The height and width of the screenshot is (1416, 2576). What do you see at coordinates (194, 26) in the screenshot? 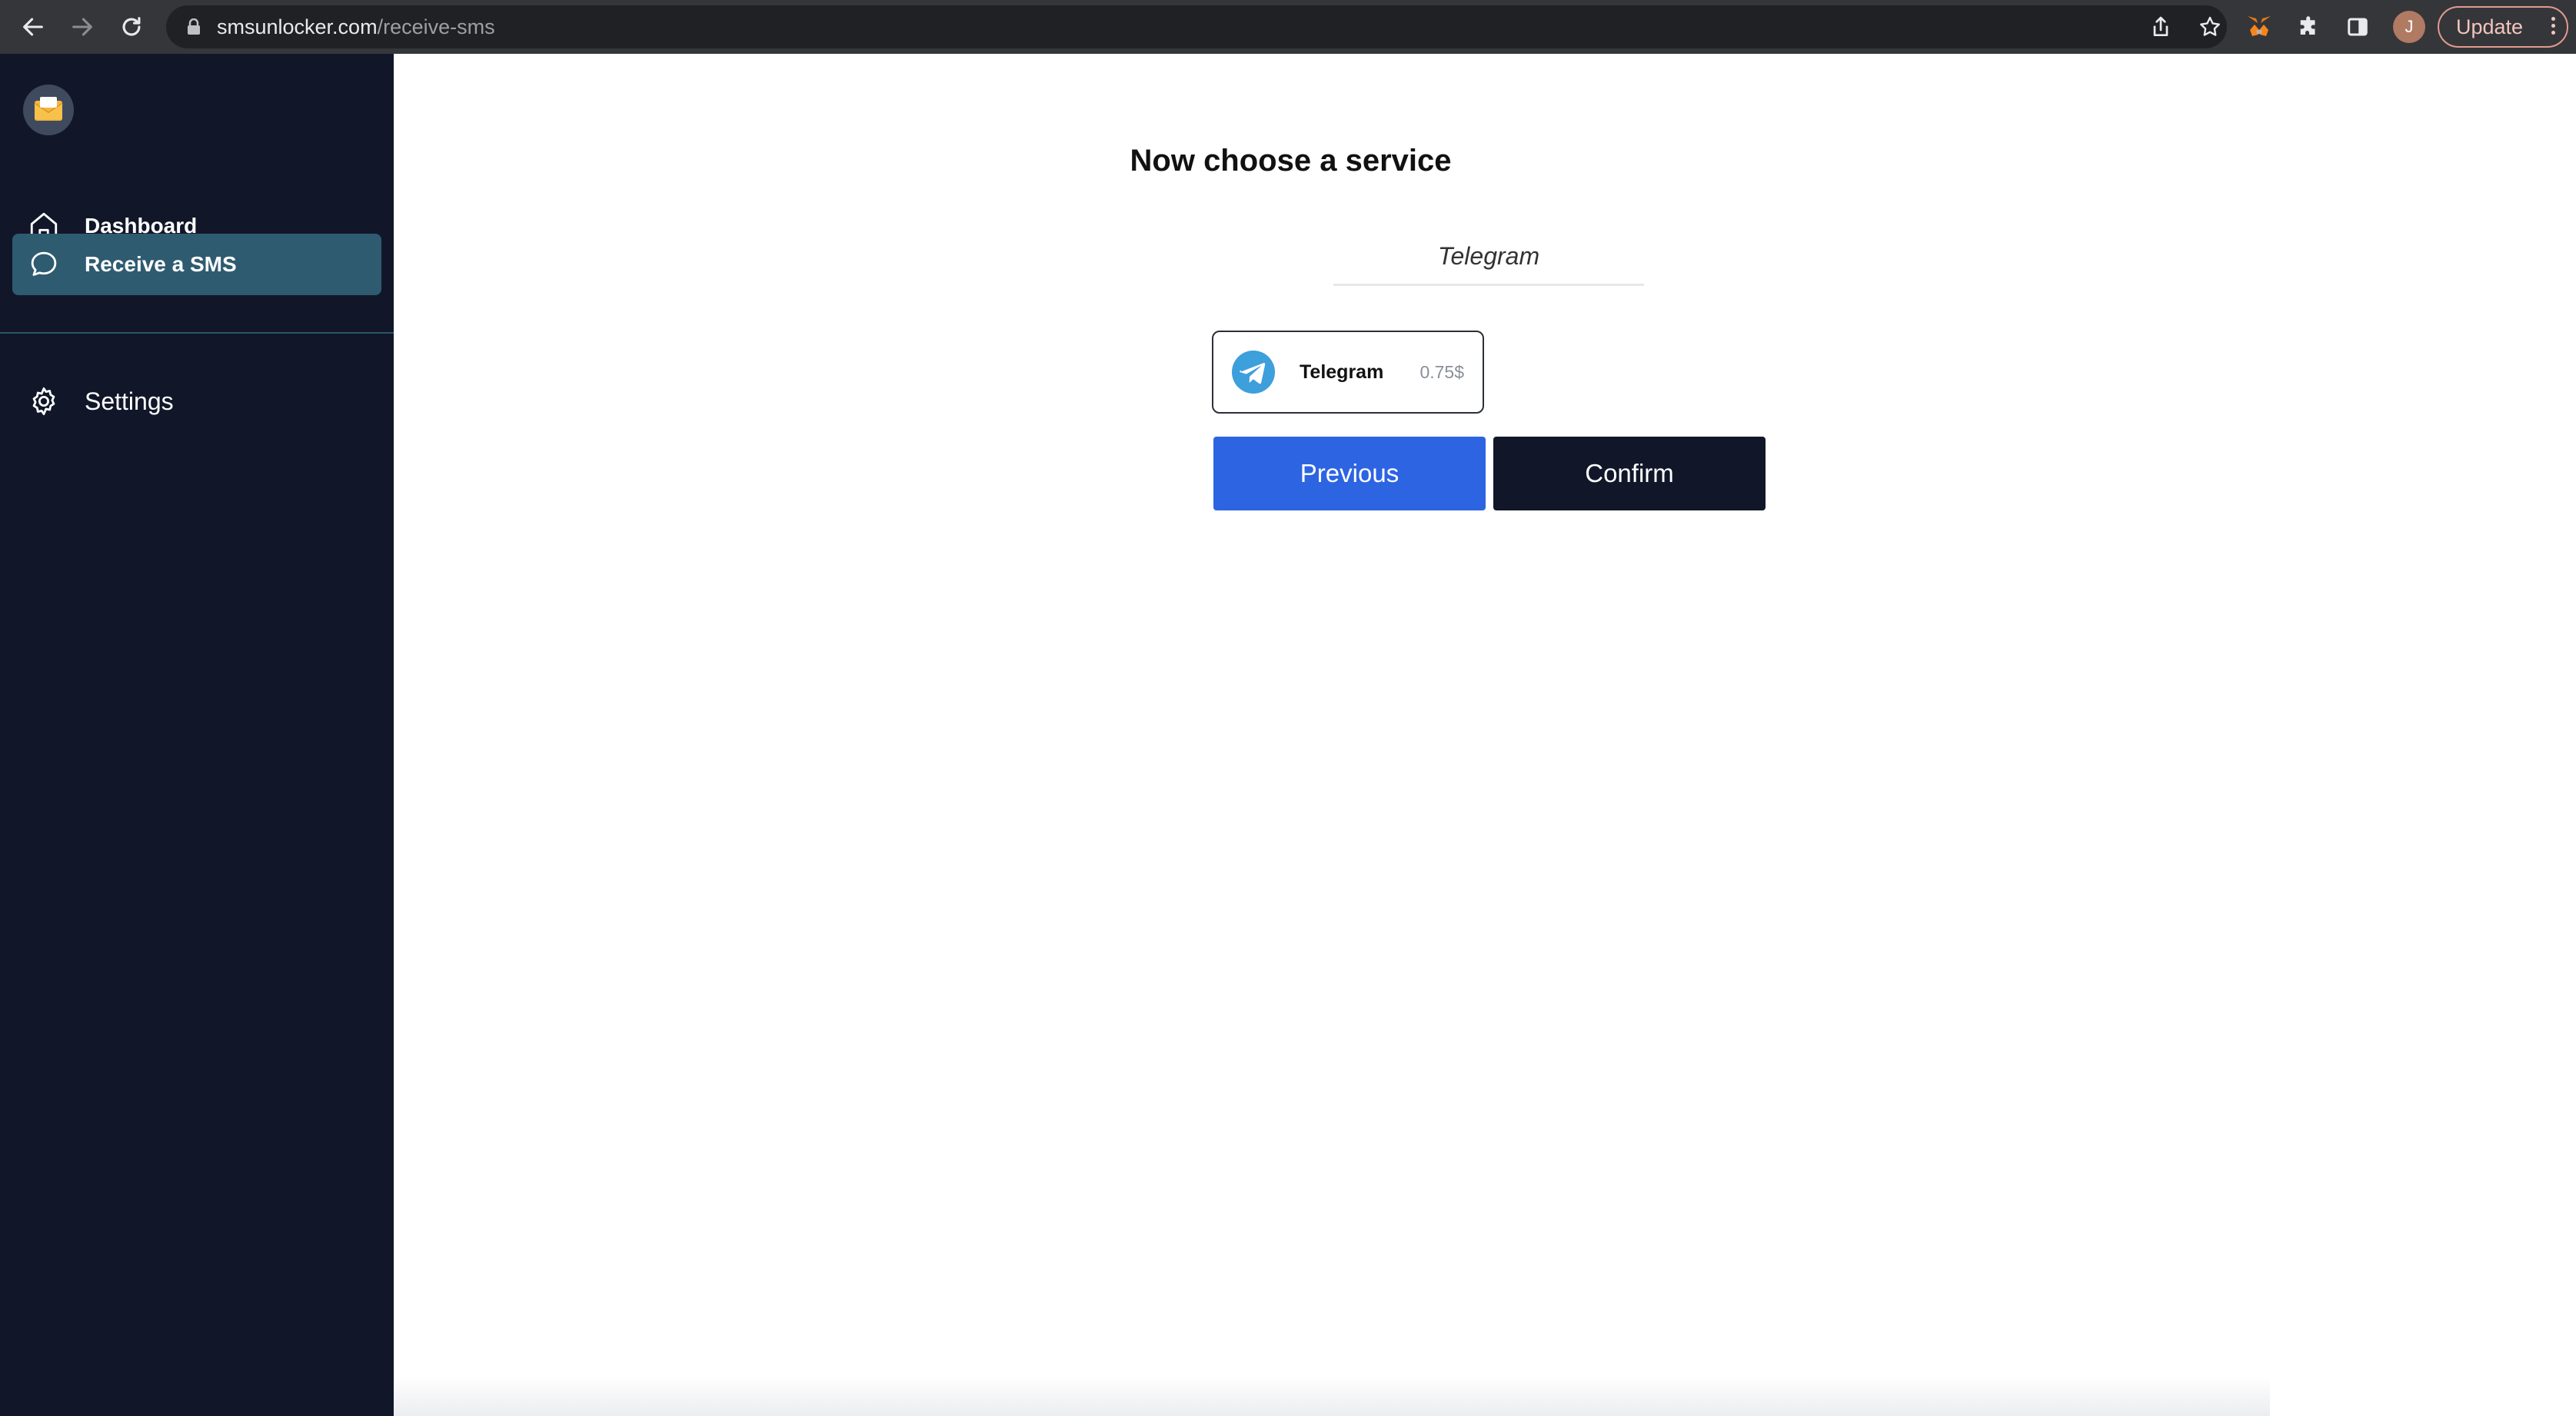
I see `lock-icon` at bounding box center [194, 26].